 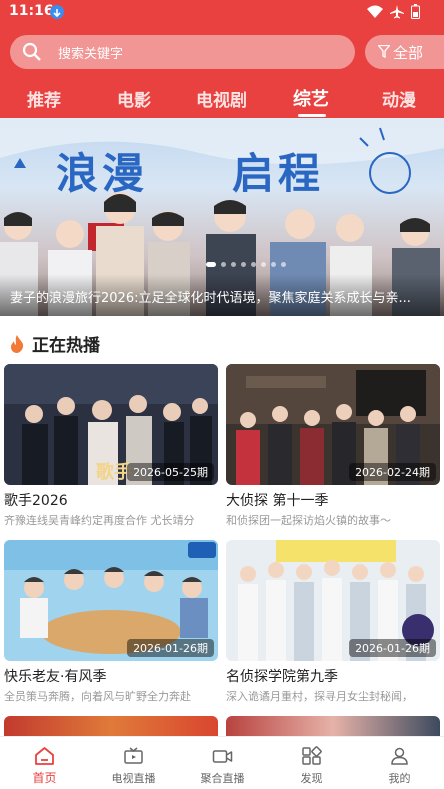 What do you see at coordinates (319, 696) in the screenshot?
I see `show-description: 深入诡谲月重村，探寻月女尘封秘闻，` at bounding box center [319, 696].